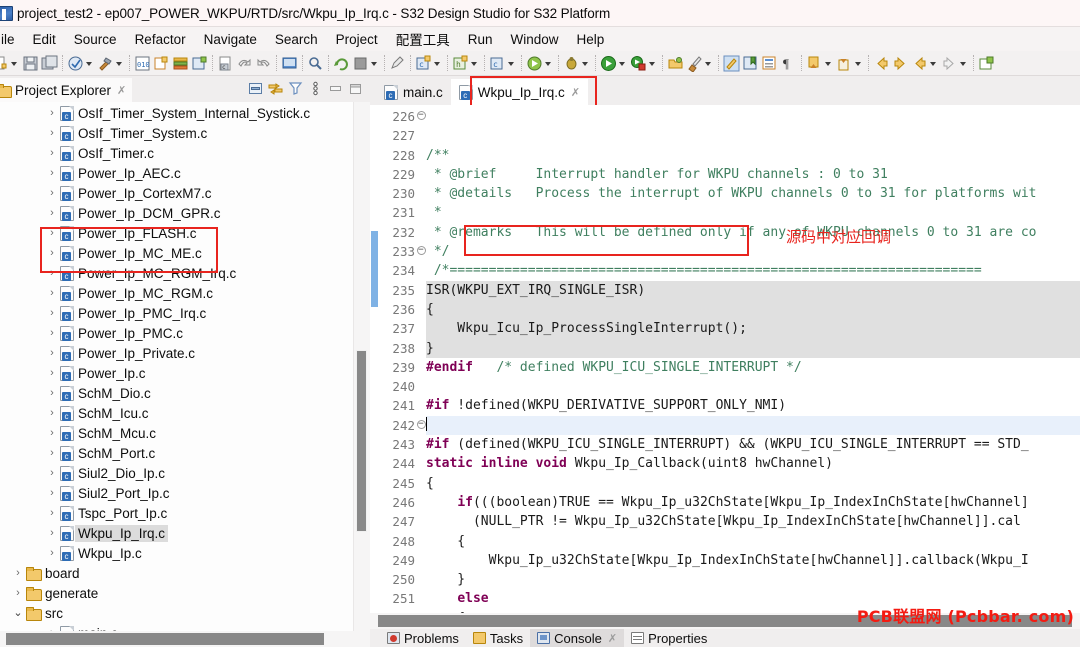 The width and height of the screenshot is (1080, 647). I want to click on new-header-icon: h, so click(460, 63).